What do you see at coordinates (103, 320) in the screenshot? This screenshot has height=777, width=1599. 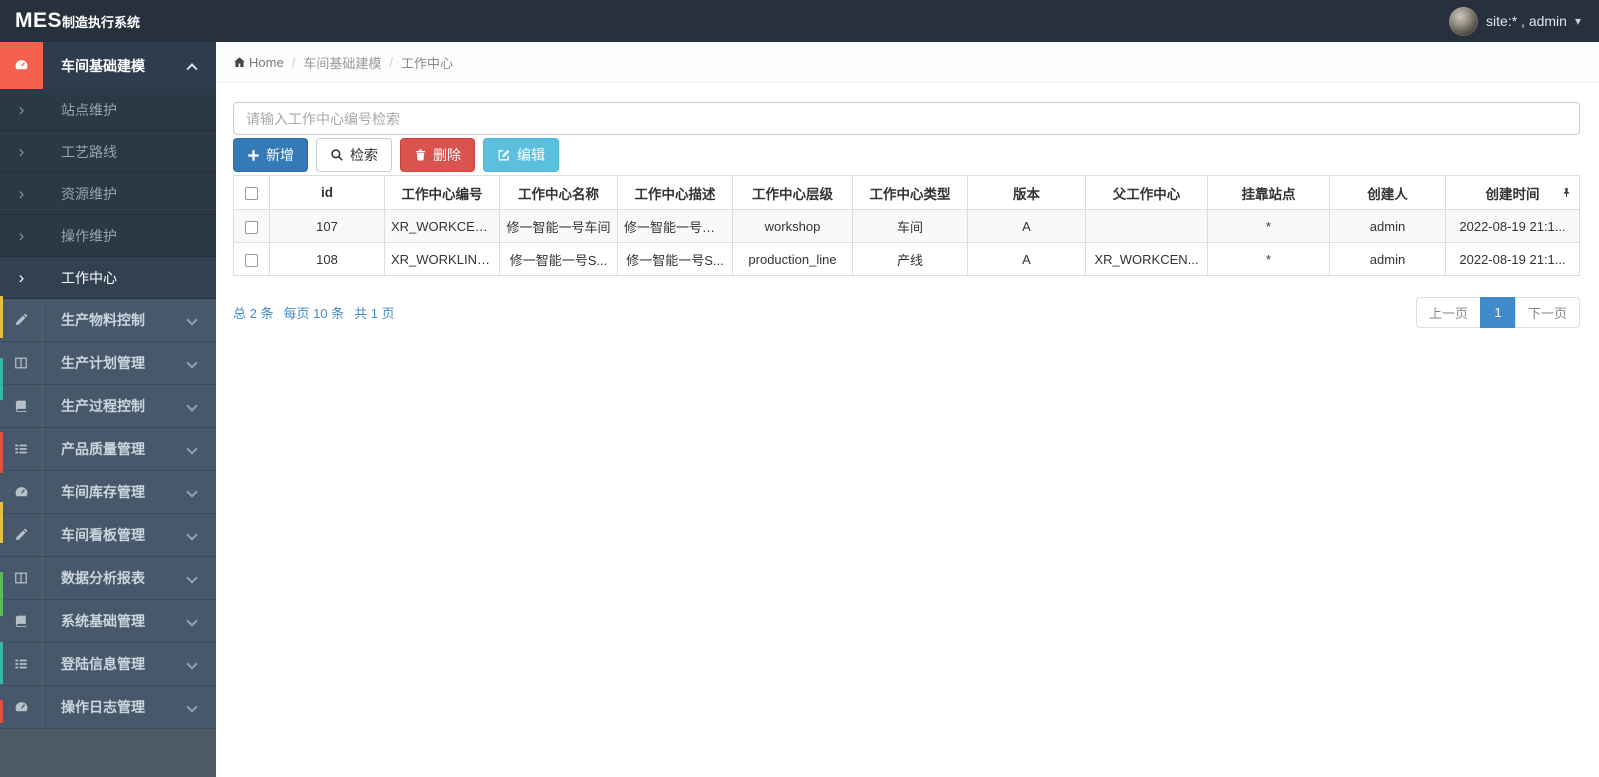 I see `sidebar-item-label: 生产物料控制` at bounding box center [103, 320].